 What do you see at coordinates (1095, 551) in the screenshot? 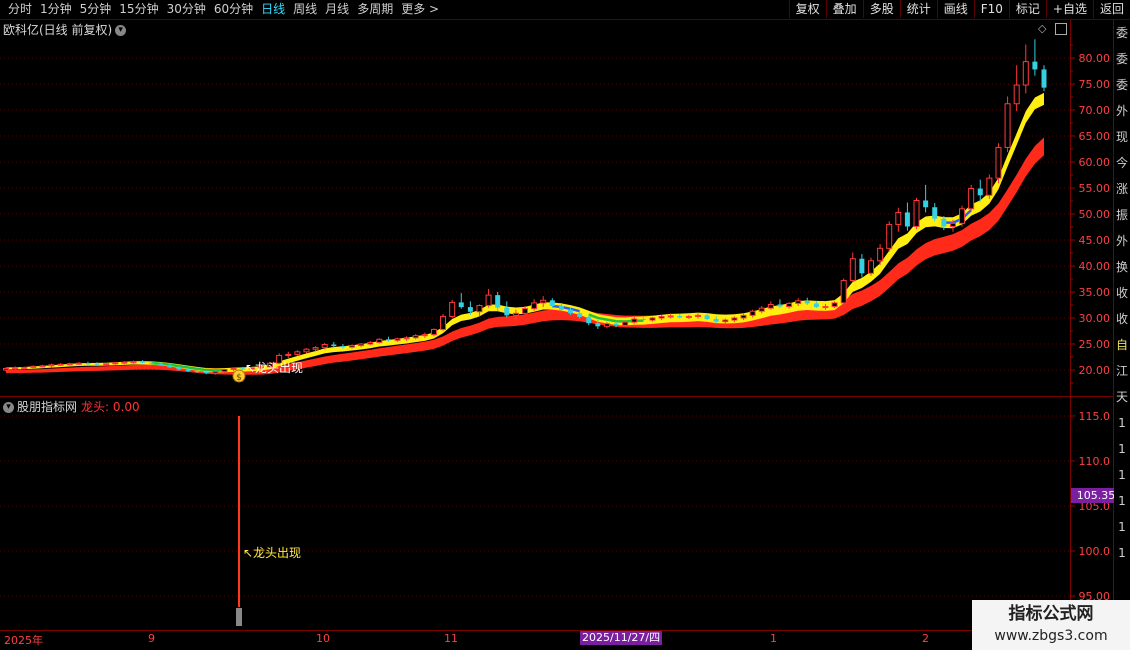
I see `sub-tick-label: 100.0` at bounding box center [1095, 551].